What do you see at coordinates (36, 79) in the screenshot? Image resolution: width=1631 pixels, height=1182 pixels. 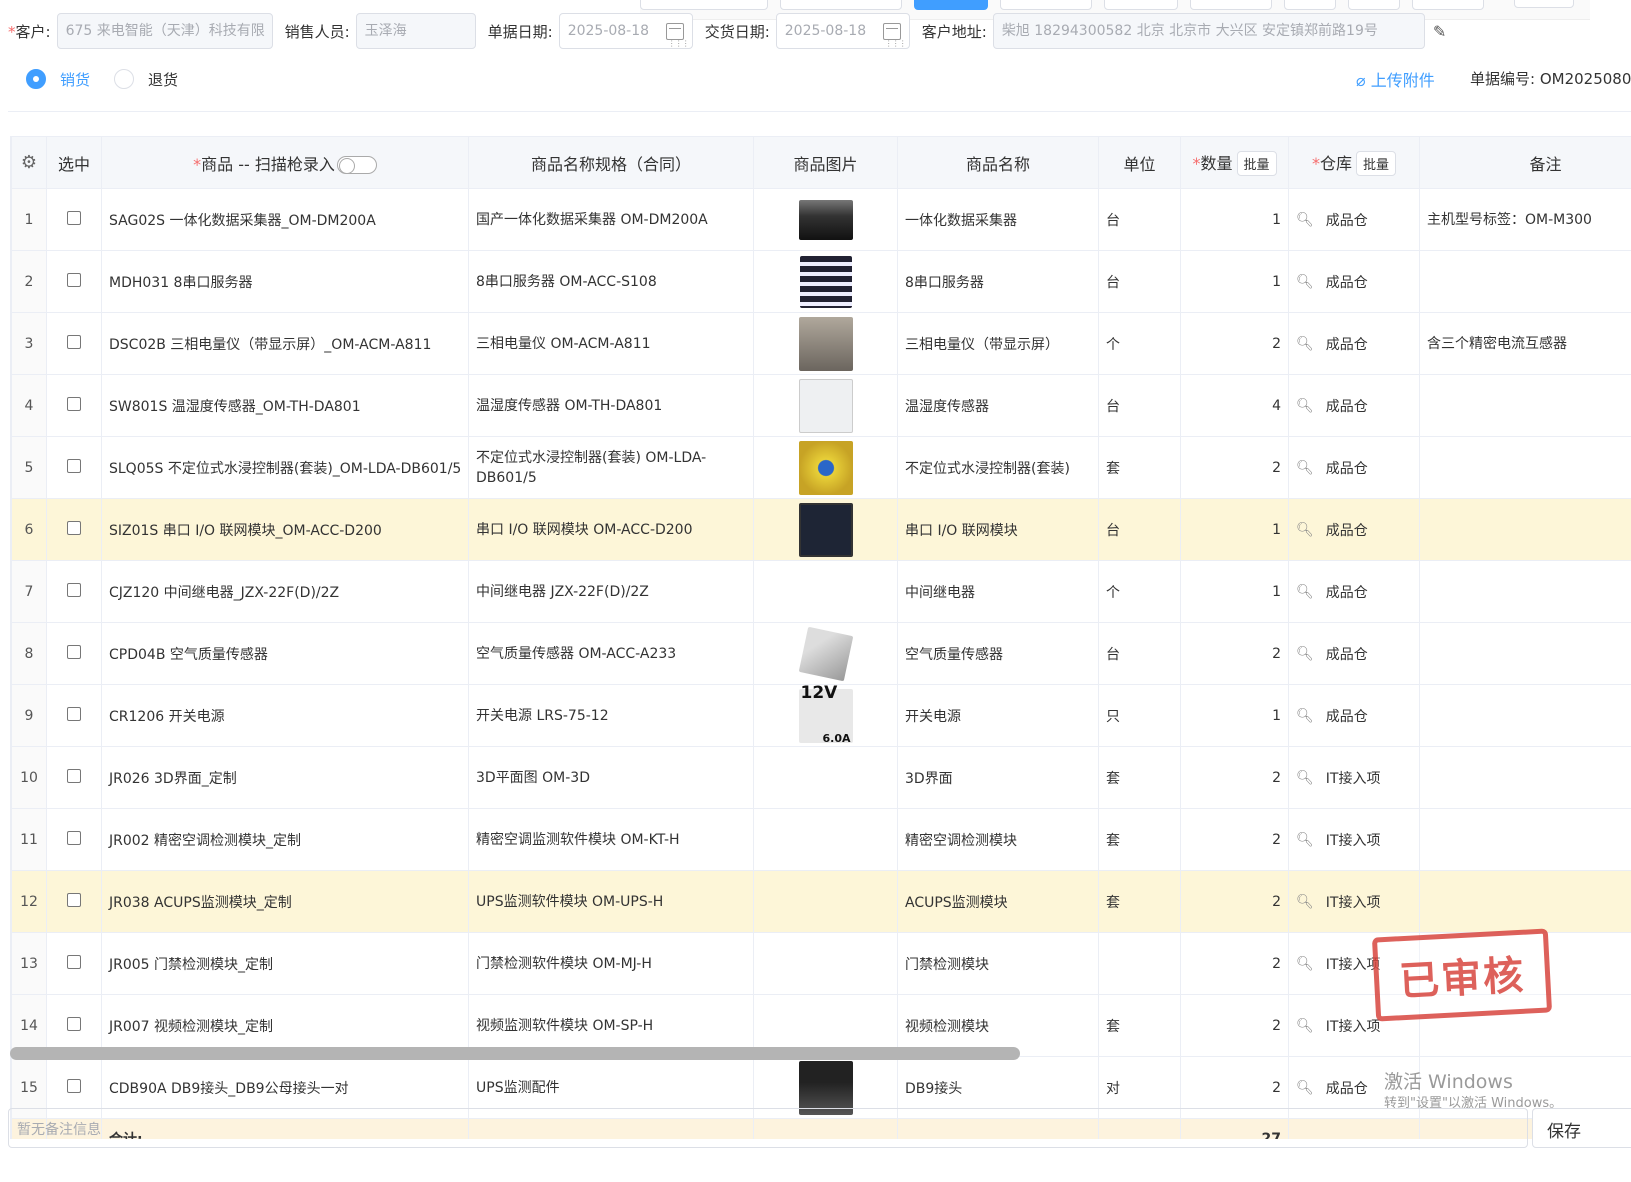 I see `radio-dot-checked` at bounding box center [36, 79].